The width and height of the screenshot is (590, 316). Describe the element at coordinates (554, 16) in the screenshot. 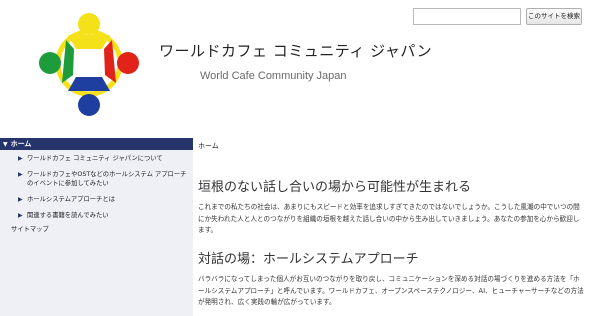

I see `search-button: このサイトを検索` at that location.